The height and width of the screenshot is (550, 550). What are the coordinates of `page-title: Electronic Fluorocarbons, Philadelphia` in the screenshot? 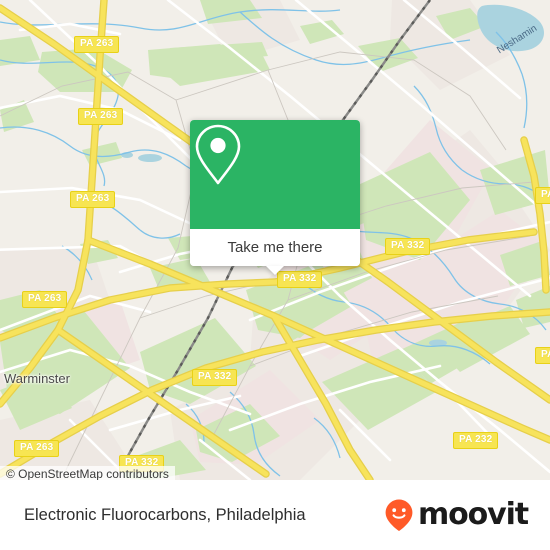 It's located at (165, 514).